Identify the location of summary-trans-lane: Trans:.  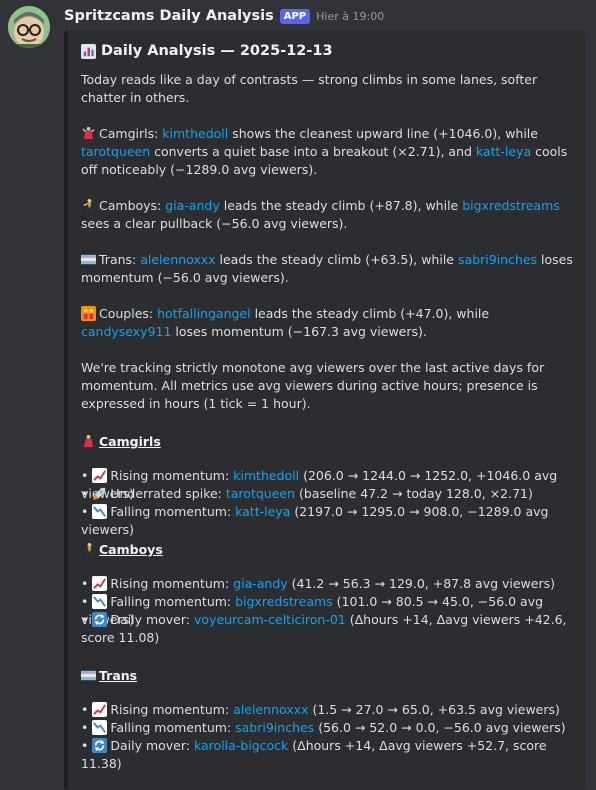
(118, 259).